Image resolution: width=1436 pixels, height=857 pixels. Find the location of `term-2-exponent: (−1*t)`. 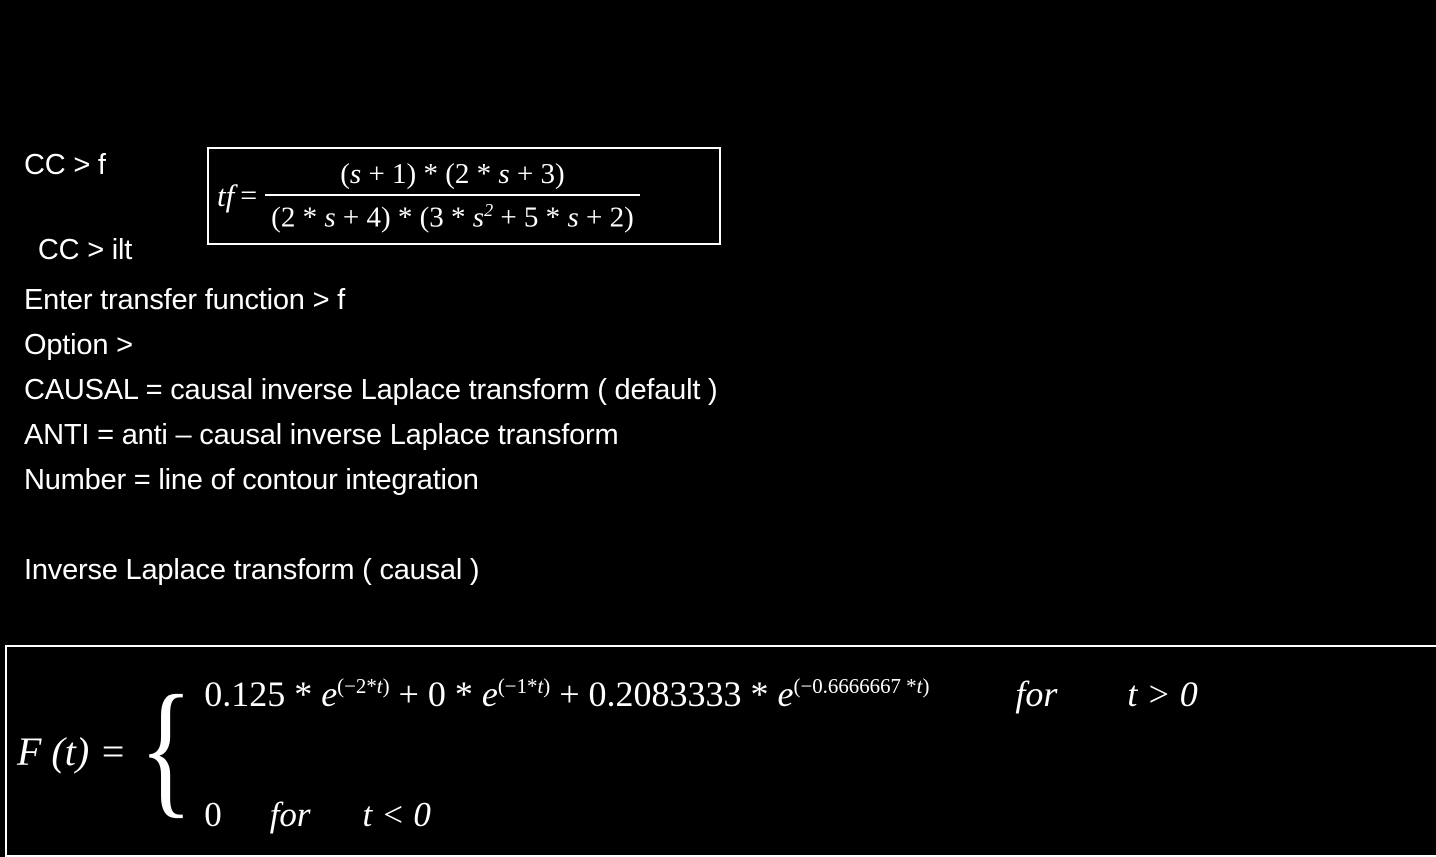

term-2-exponent: (−1*t) is located at coordinates (524, 686).